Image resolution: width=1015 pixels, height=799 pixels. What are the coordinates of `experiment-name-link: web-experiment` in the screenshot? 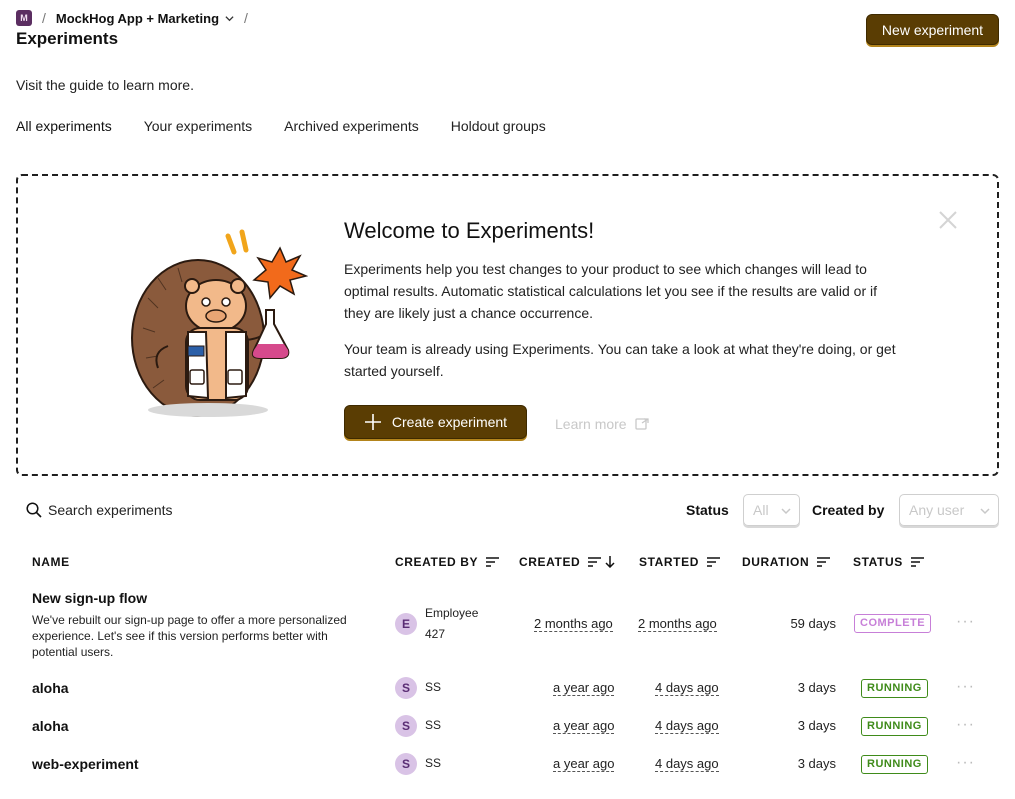 It's located at (85, 764).